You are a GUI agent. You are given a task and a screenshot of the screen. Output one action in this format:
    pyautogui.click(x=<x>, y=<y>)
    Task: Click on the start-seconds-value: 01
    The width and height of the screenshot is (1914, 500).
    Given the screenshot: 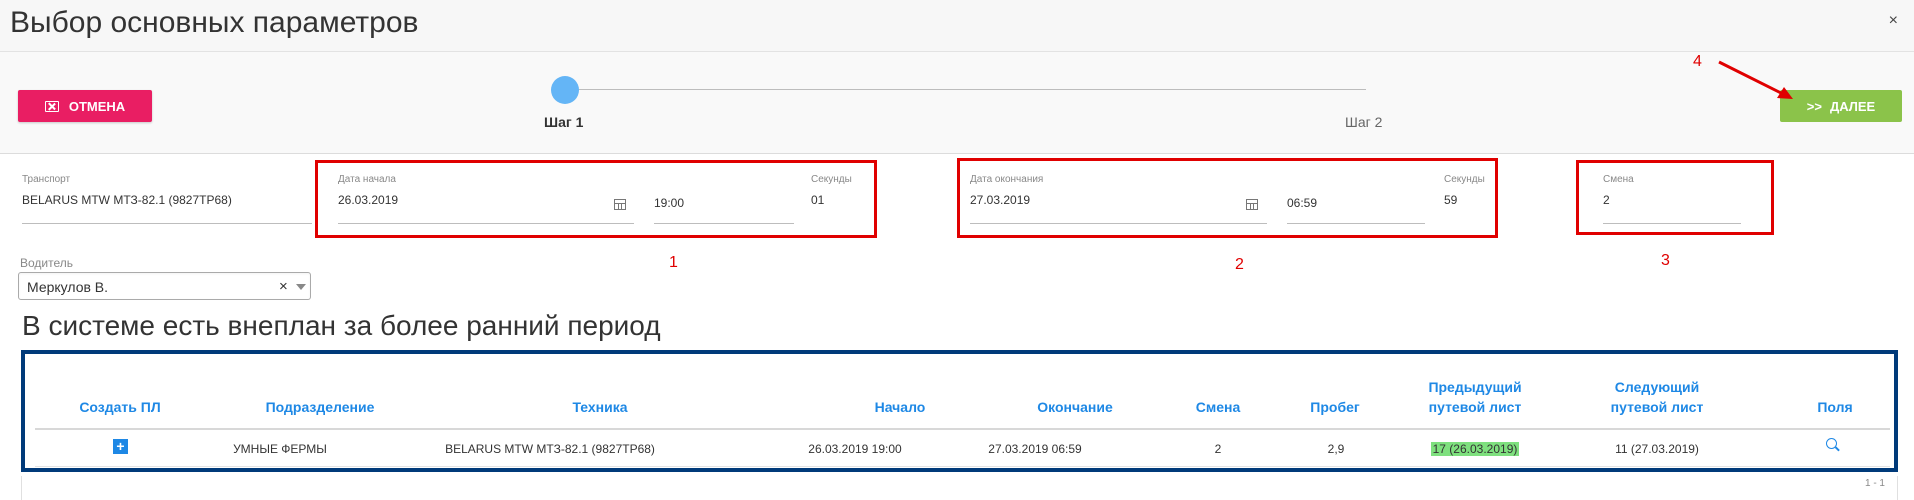 What is the action you would take?
    pyautogui.click(x=818, y=200)
    